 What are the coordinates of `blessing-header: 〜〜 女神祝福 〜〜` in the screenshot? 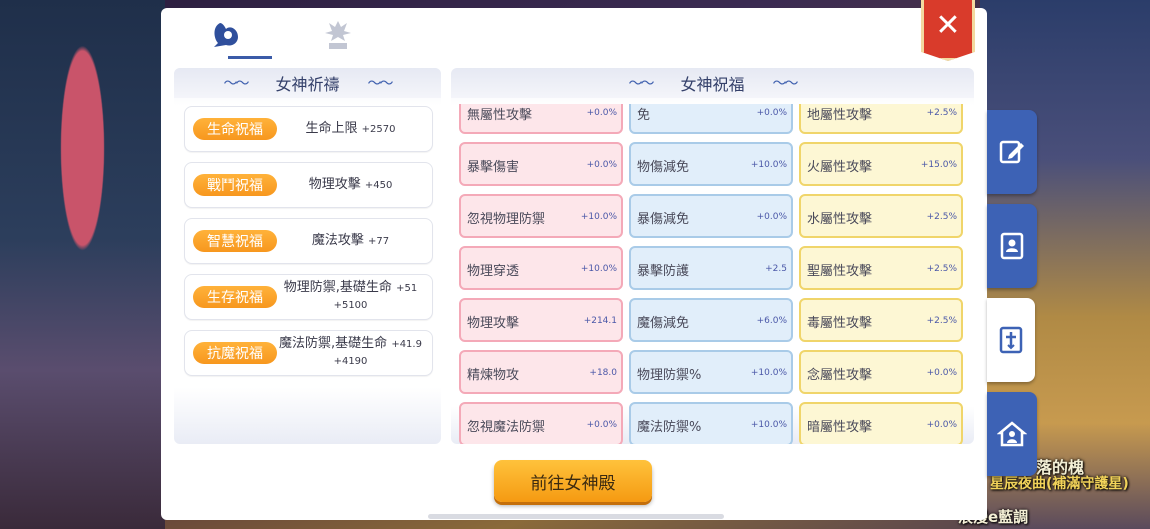 It's located at (712, 83).